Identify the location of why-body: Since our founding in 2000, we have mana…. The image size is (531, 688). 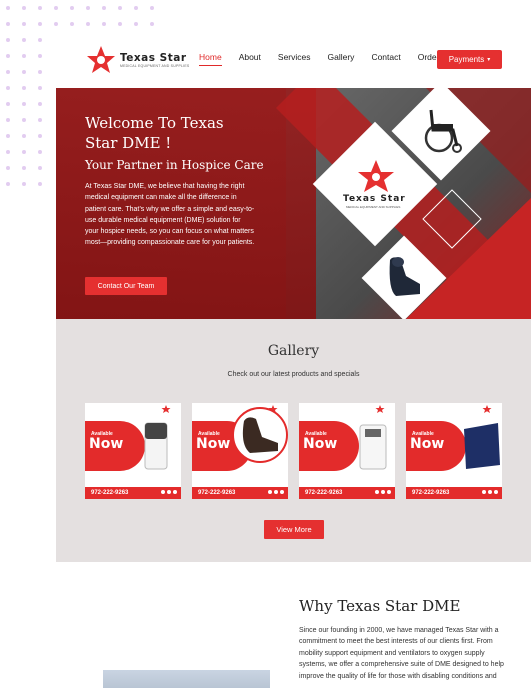
(401, 653).